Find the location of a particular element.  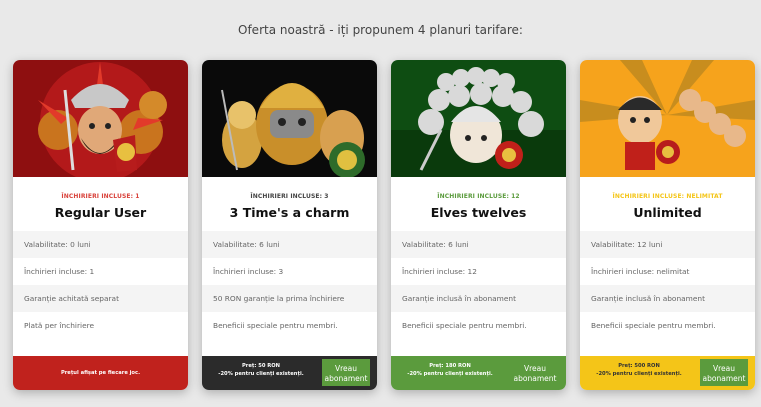

plan-badge: ÎNCHIRIERI INCLUSE: NELIMITAT is located at coordinates (667, 196).